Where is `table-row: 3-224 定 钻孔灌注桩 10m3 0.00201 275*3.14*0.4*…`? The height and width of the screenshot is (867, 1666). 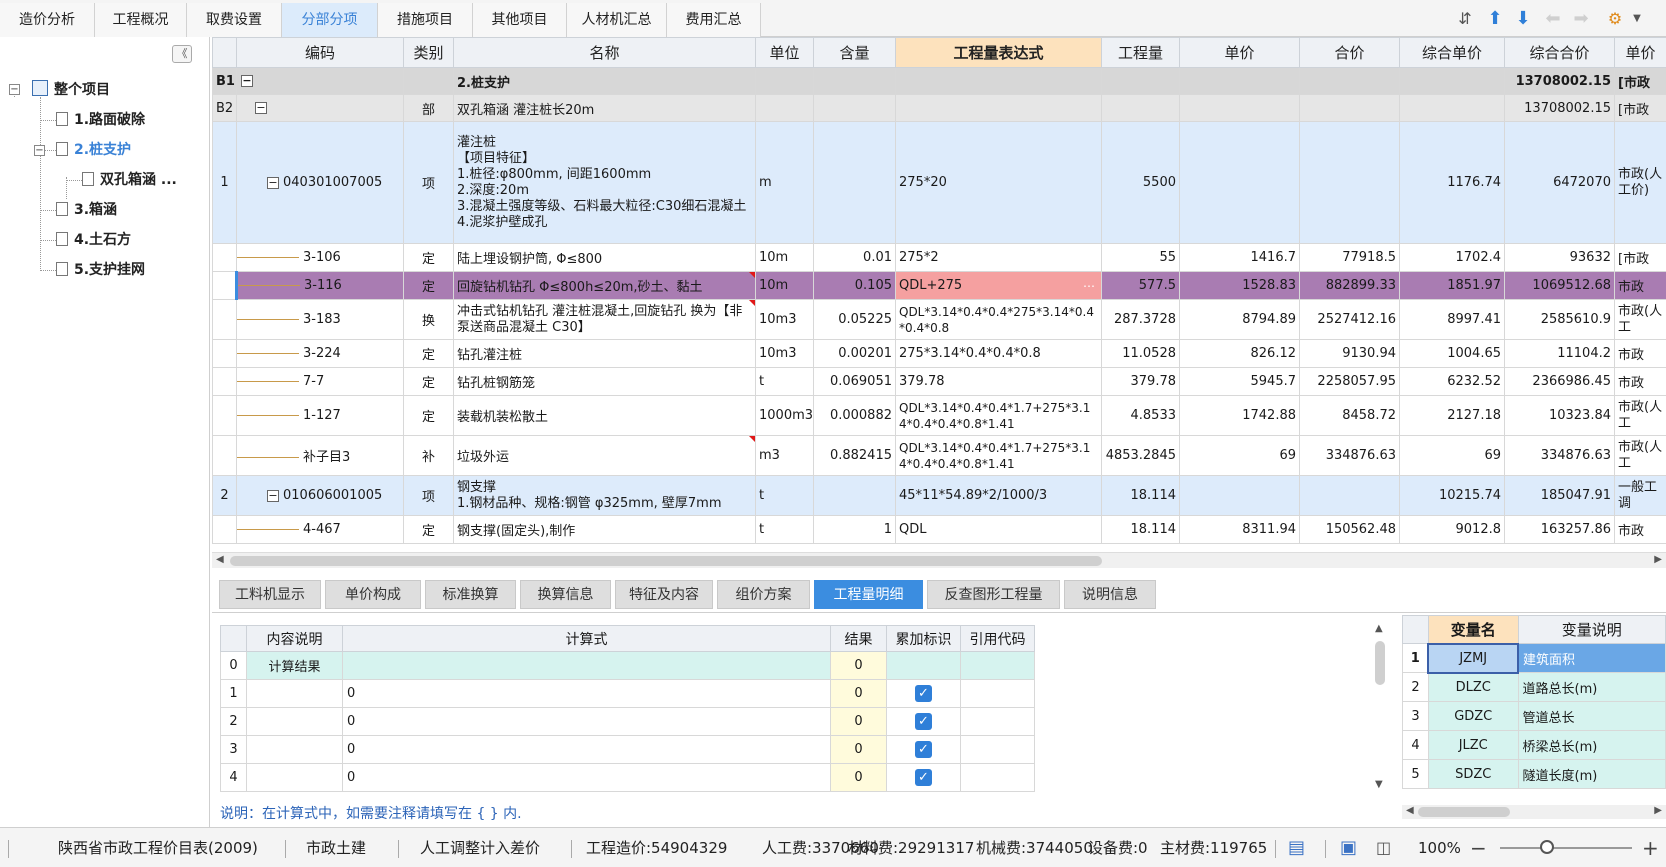
table-row: 3-224 定 钻孔灌注桩 10m3 0.00201 275*3.14*0.4*… is located at coordinates (939, 353).